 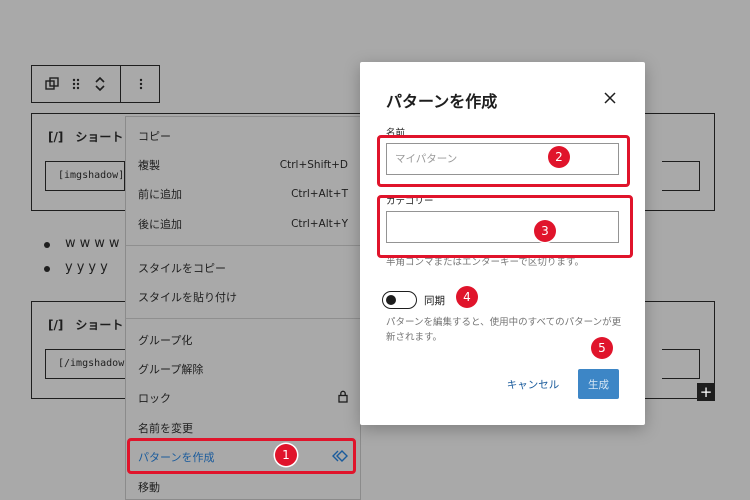 What do you see at coordinates (313, 165) in the screenshot?
I see `shortcut-label: Ctrl+Shift+D` at bounding box center [313, 165].